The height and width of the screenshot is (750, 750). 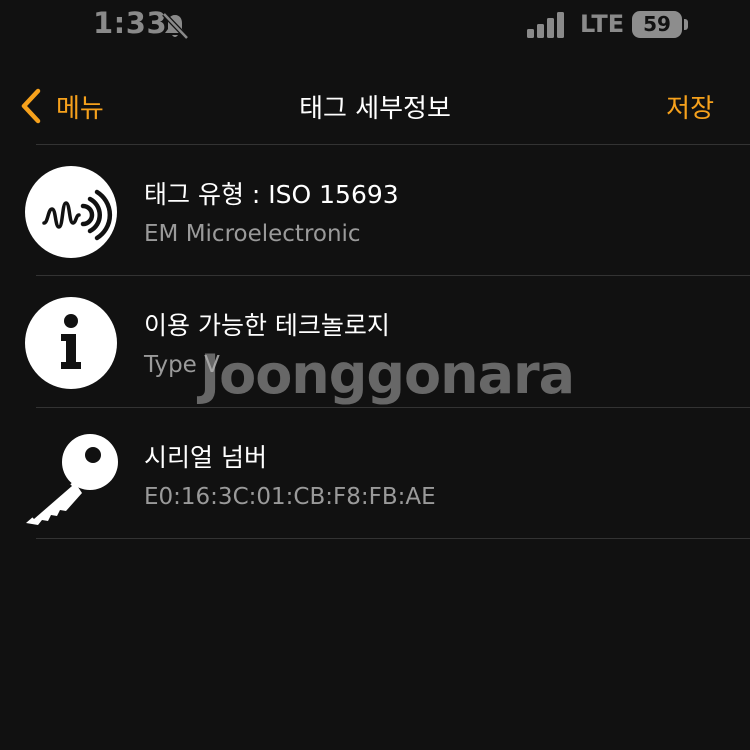 What do you see at coordinates (686, 24) in the screenshot?
I see `battery-tip` at bounding box center [686, 24].